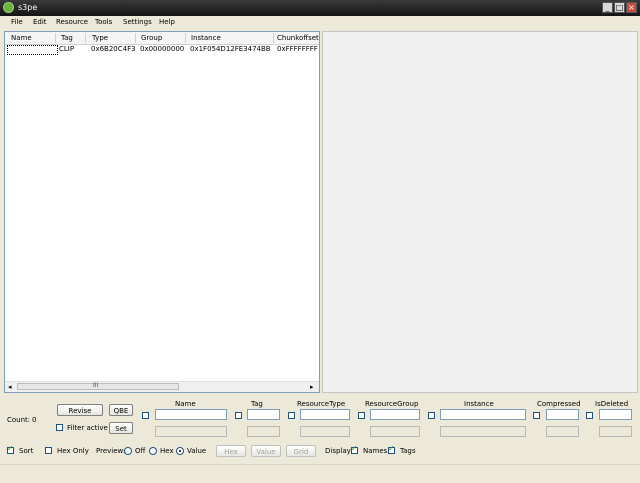  I want to click on row-chunkoffset: 0xFFFFFFFF, so click(297, 49).